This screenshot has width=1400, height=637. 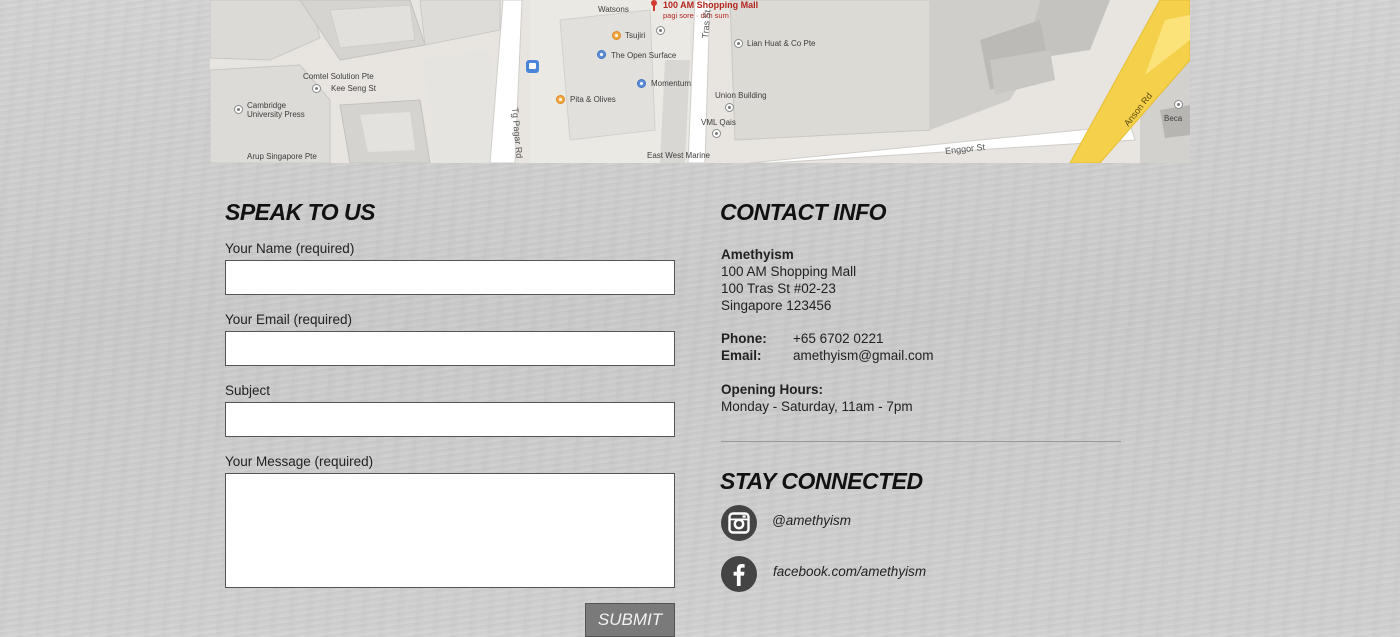 What do you see at coordinates (282, 156) in the screenshot?
I see `map-label-arup: Arup Singapore Pte` at bounding box center [282, 156].